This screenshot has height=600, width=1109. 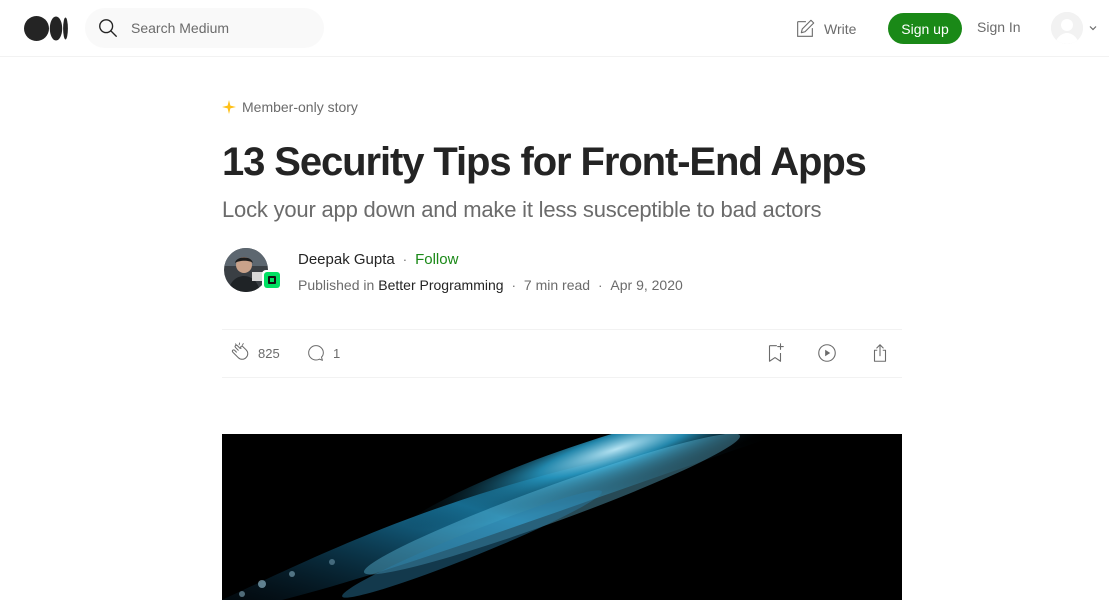 What do you see at coordinates (336, 285) in the screenshot?
I see `published-in-label: Published in` at bounding box center [336, 285].